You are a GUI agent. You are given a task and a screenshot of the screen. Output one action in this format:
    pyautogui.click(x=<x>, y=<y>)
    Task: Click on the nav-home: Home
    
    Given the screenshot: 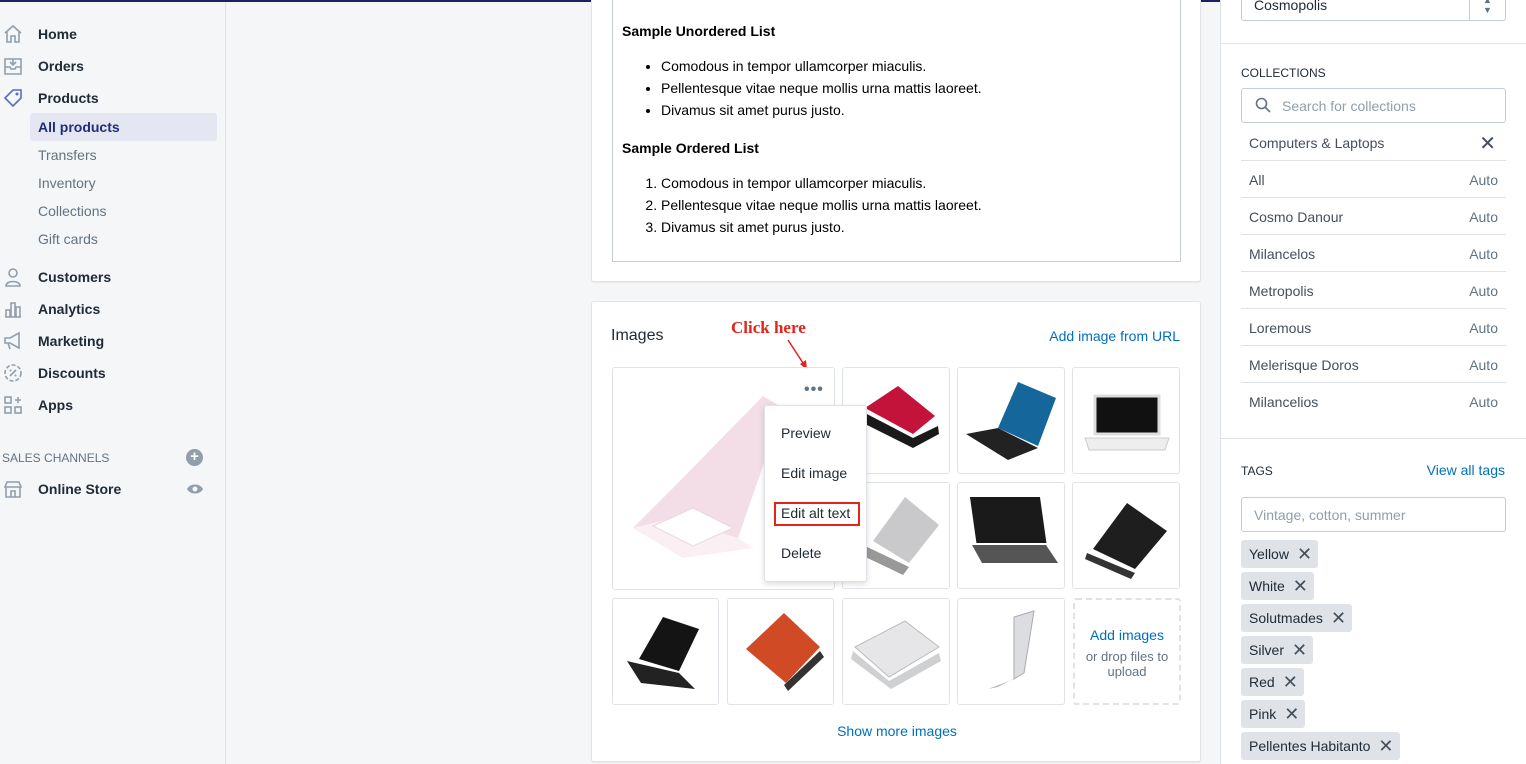 What is the action you would take?
    pyautogui.click(x=110, y=34)
    